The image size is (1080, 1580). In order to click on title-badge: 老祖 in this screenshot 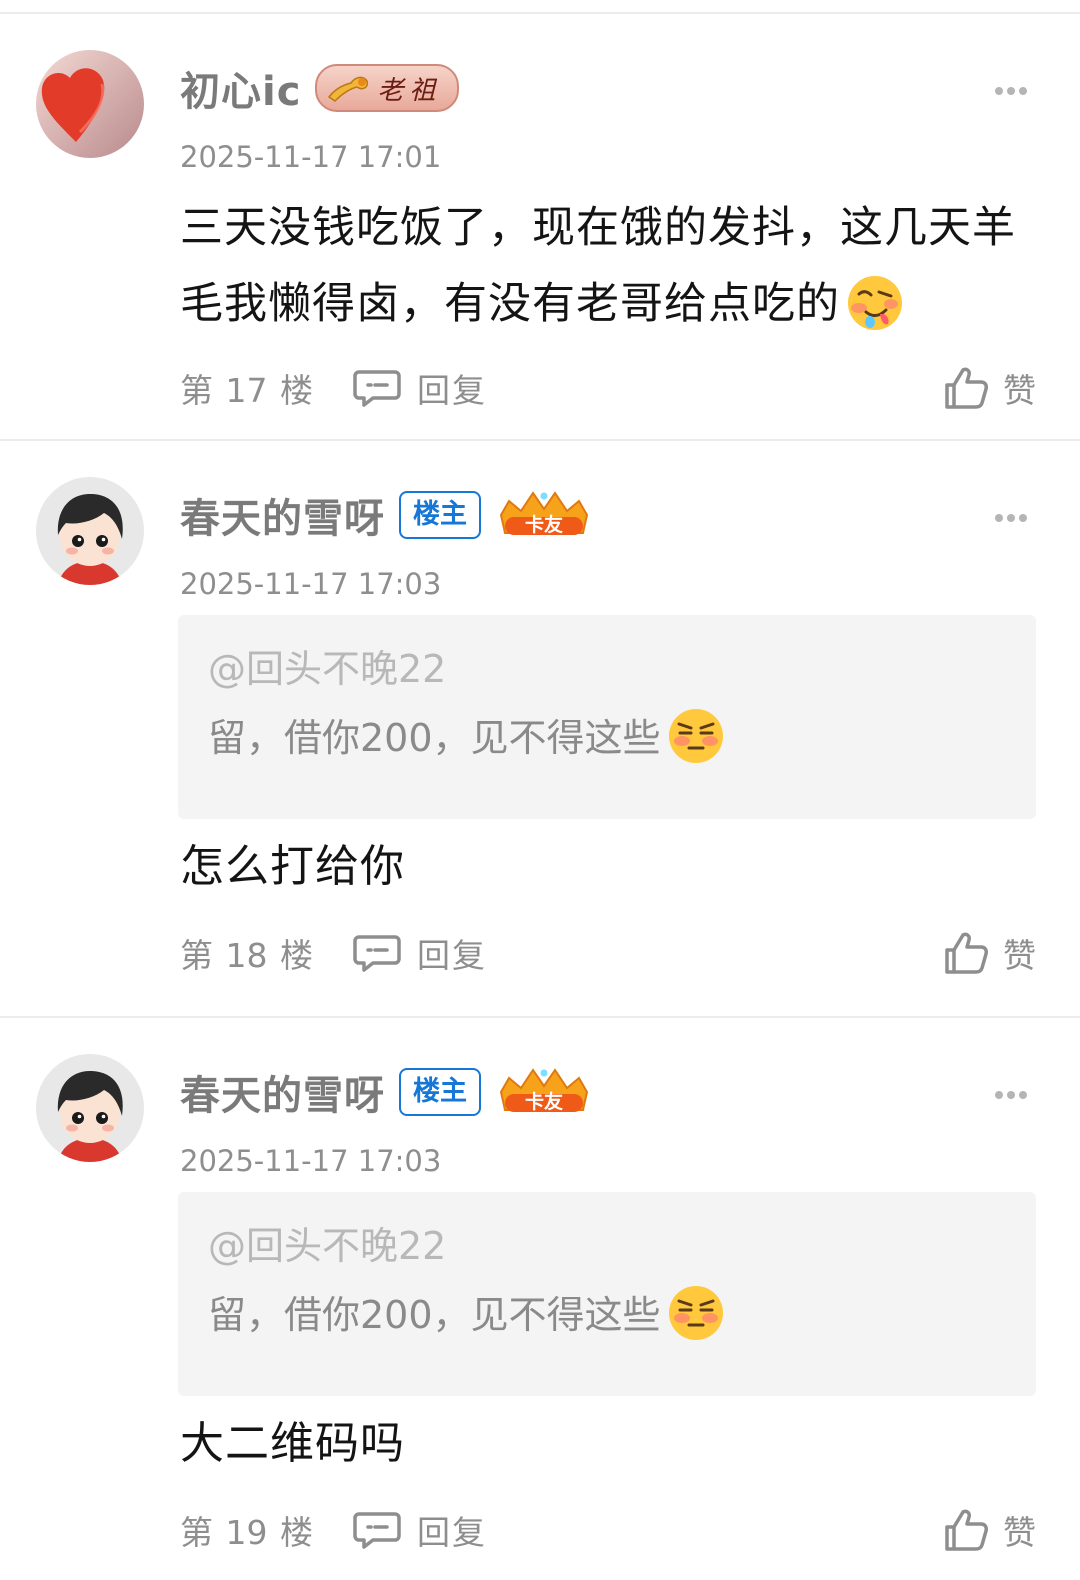, I will do `click(387, 88)`.